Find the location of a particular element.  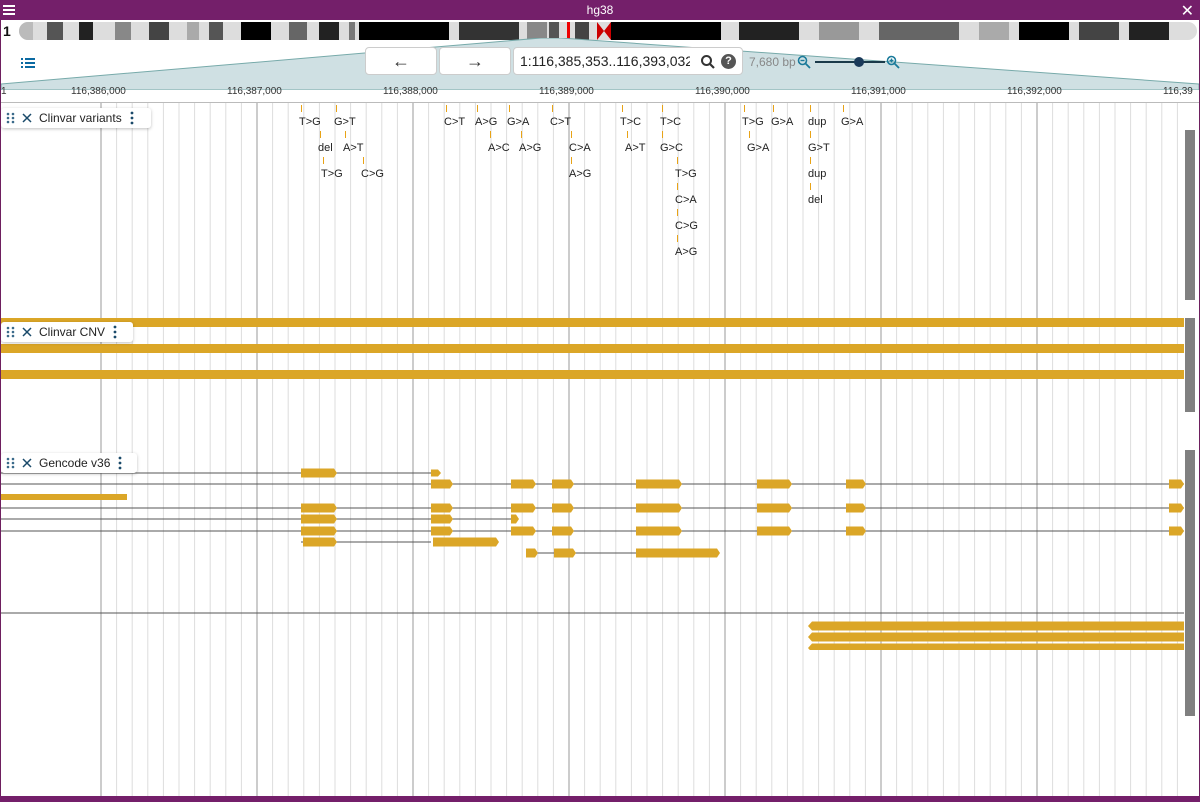

back-button: ← is located at coordinates (401, 61).